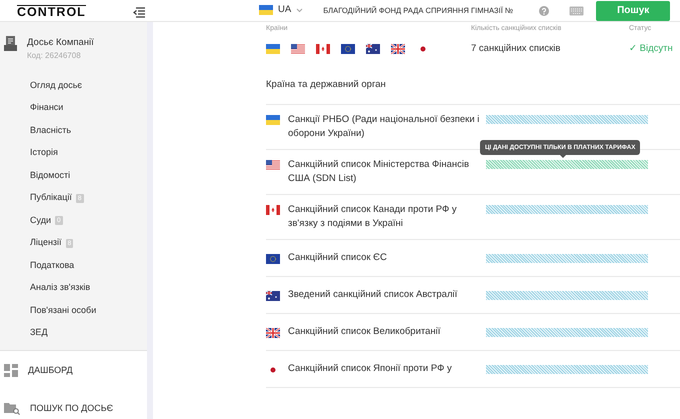 The width and height of the screenshot is (680, 419). I want to click on sidebar-item: Історія, so click(44, 153).